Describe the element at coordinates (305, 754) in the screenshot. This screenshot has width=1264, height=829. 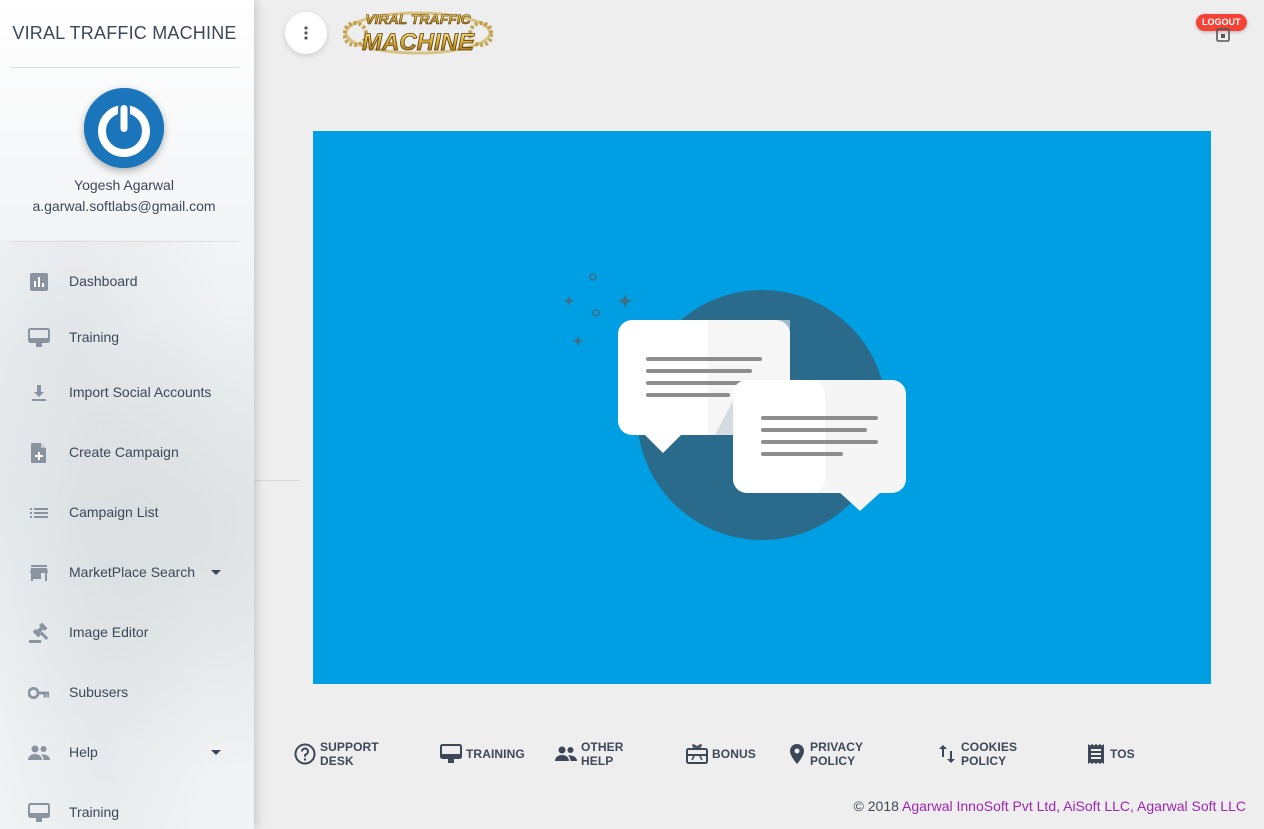
I see `help-circle-icon` at that location.